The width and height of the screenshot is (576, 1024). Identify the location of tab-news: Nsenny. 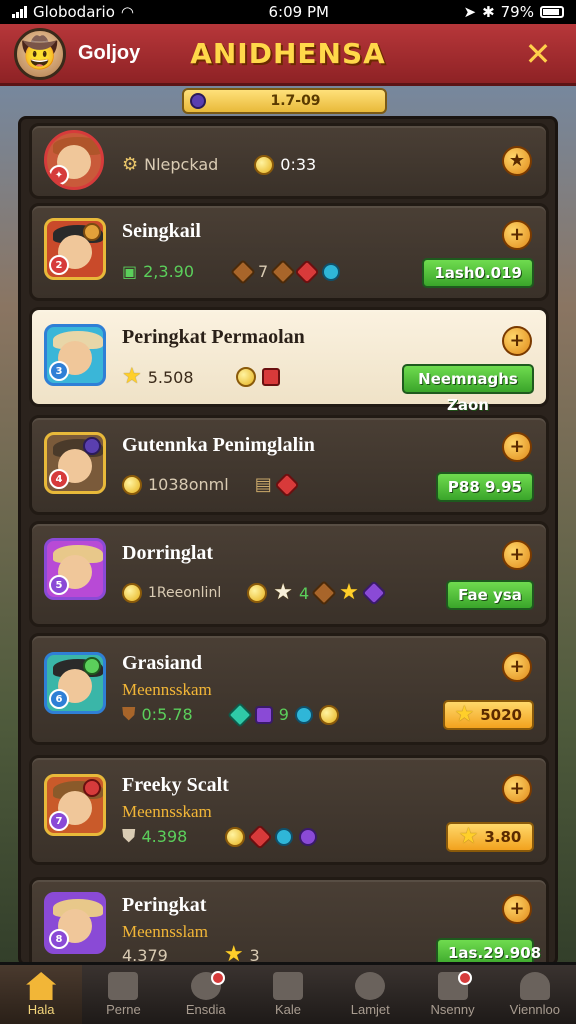
(452, 994).